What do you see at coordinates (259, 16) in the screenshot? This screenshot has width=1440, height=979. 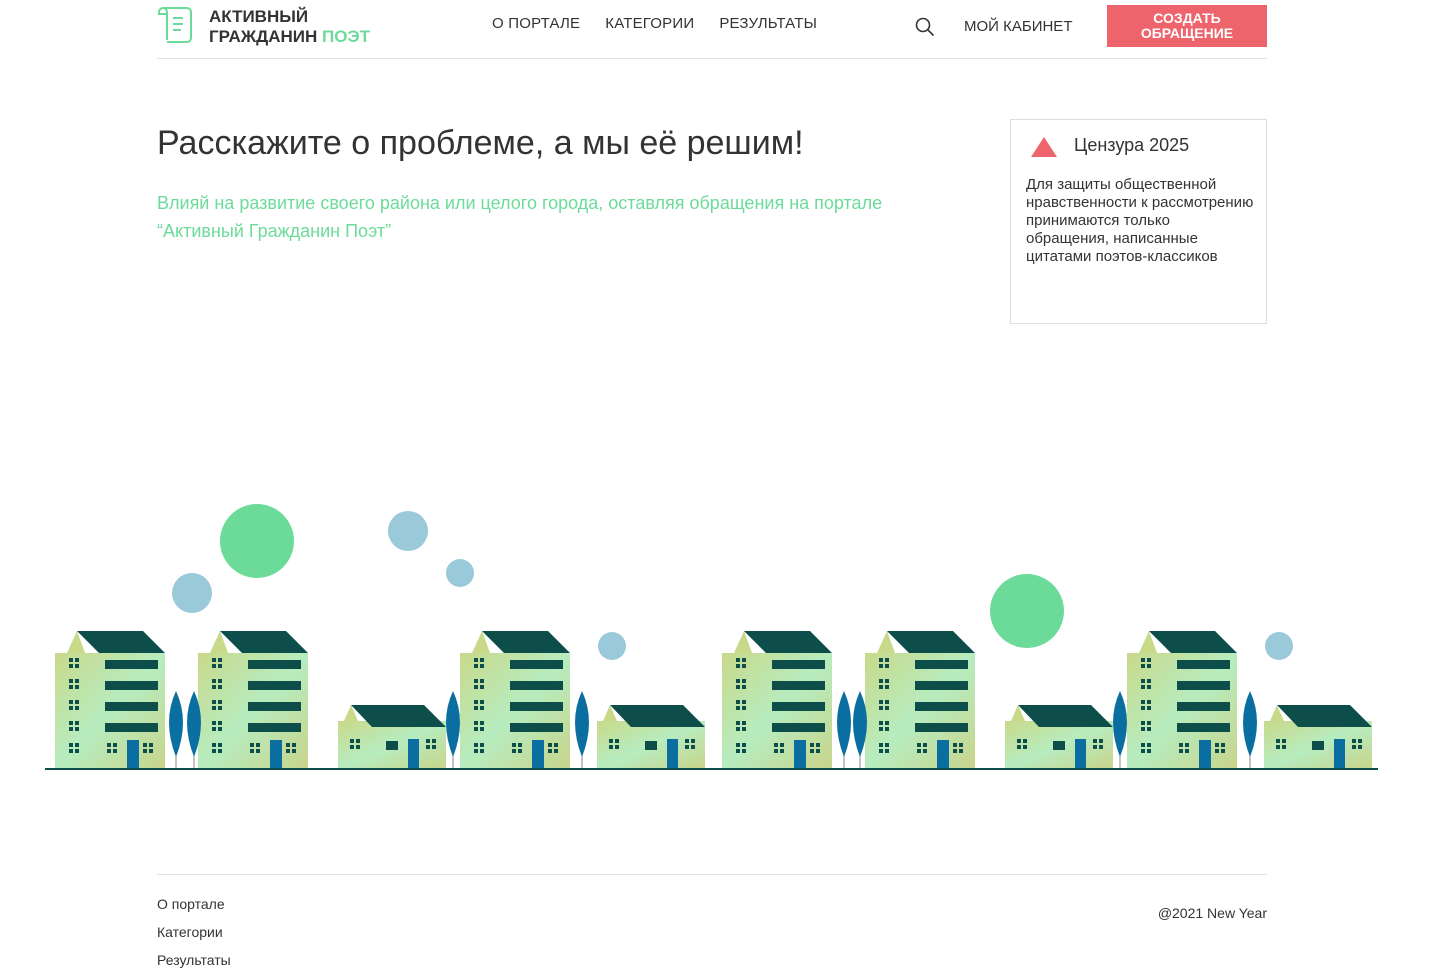 I see `logo-line1: АКТИВНЫЙ` at bounding box center [259, 16].